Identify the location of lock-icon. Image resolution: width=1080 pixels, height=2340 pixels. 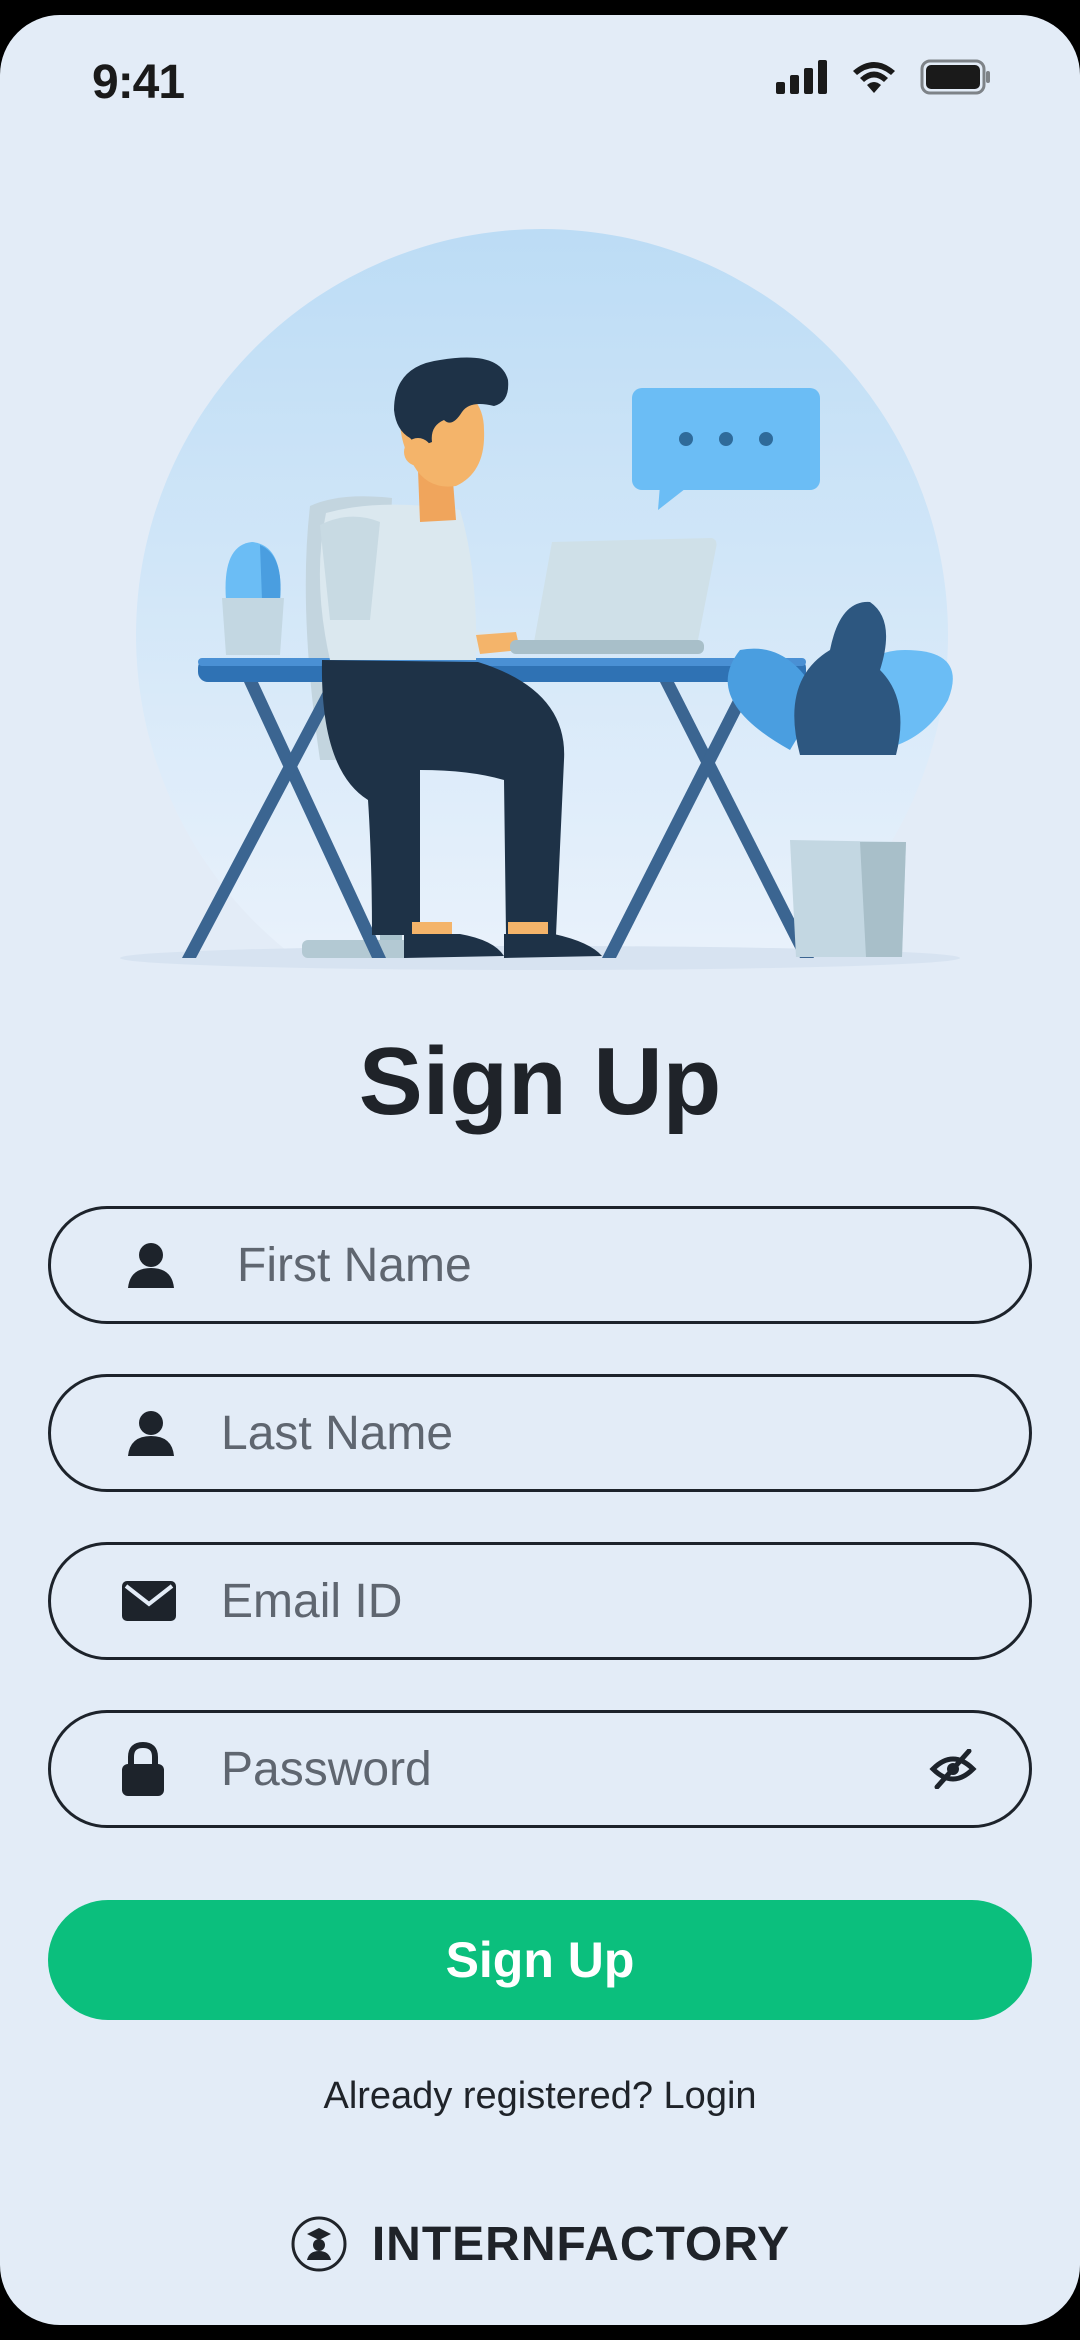
(143, 1769).